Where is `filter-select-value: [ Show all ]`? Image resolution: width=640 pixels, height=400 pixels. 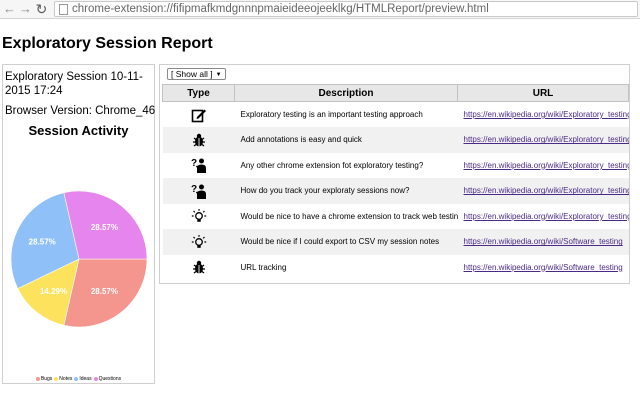 filter-select-value: [ Show all ] is located at coordinates (192, 74).